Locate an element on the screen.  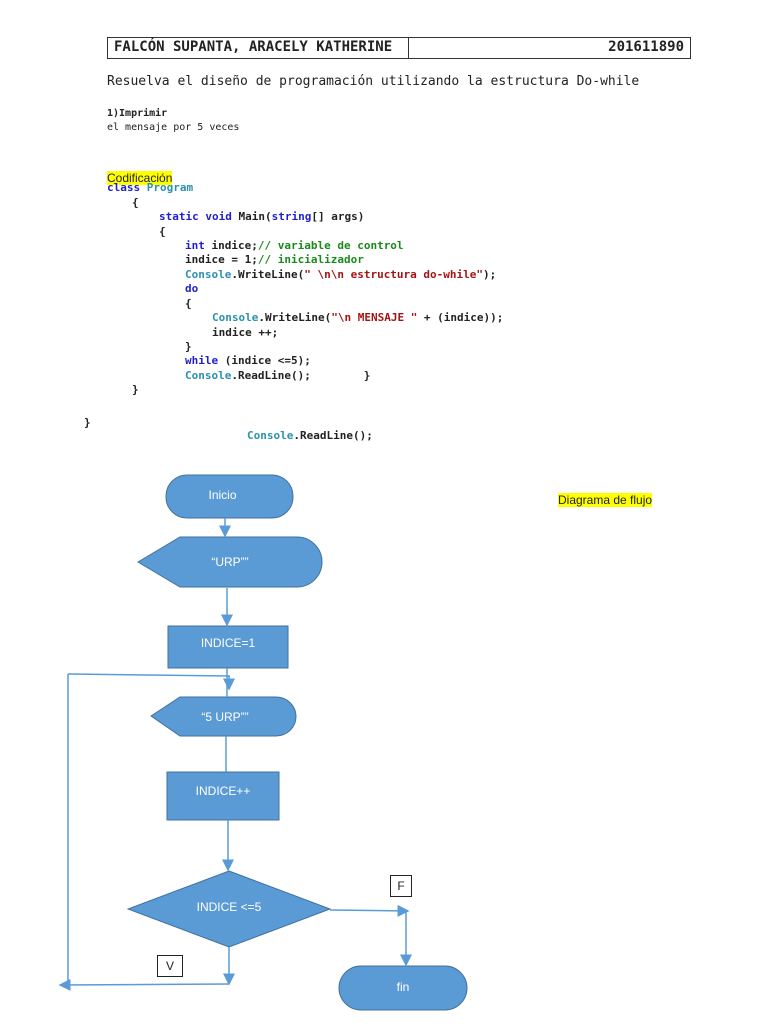
assign-label: INDICE=1 is located at coordinates (228, 643).